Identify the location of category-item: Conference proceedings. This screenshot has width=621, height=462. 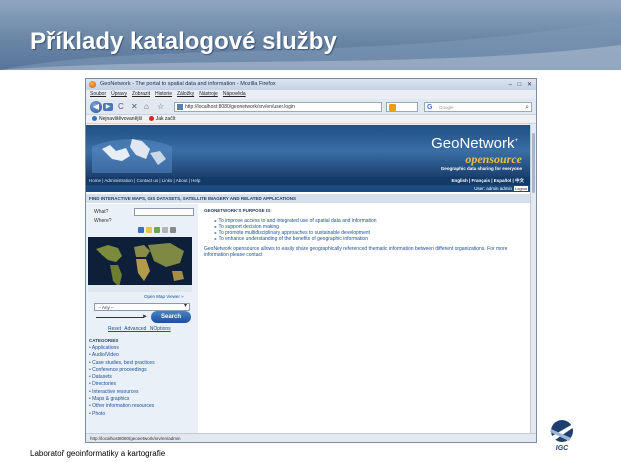
(122, 370).